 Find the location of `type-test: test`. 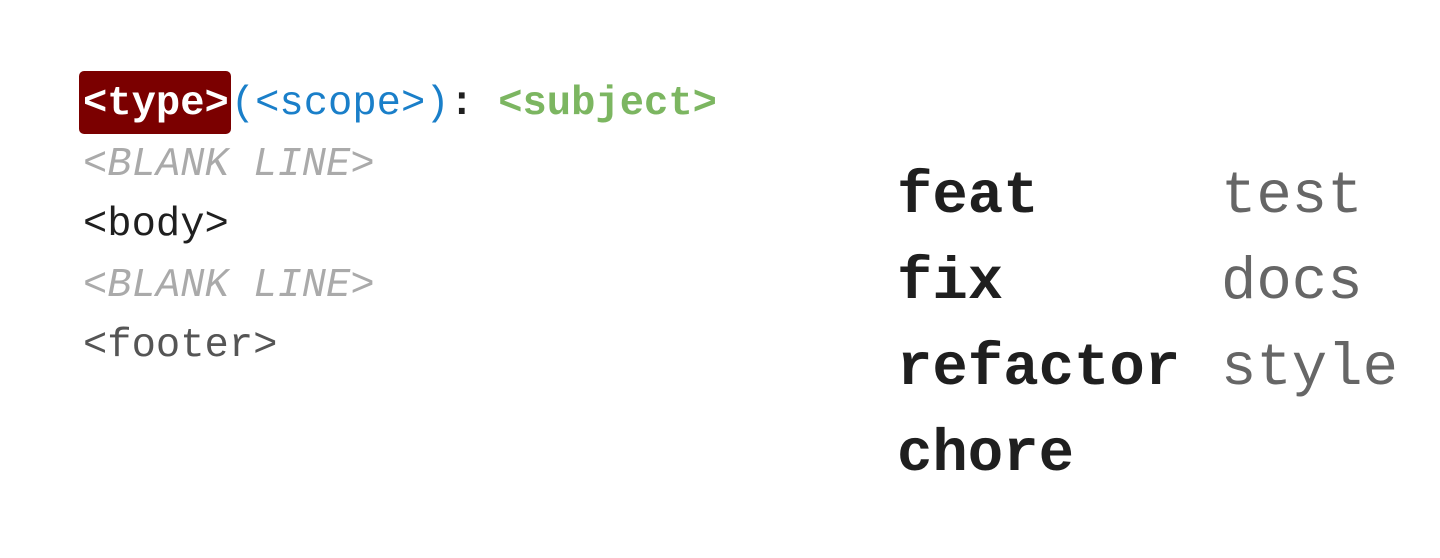

type-test: test is located at coordinates (1292, 196).